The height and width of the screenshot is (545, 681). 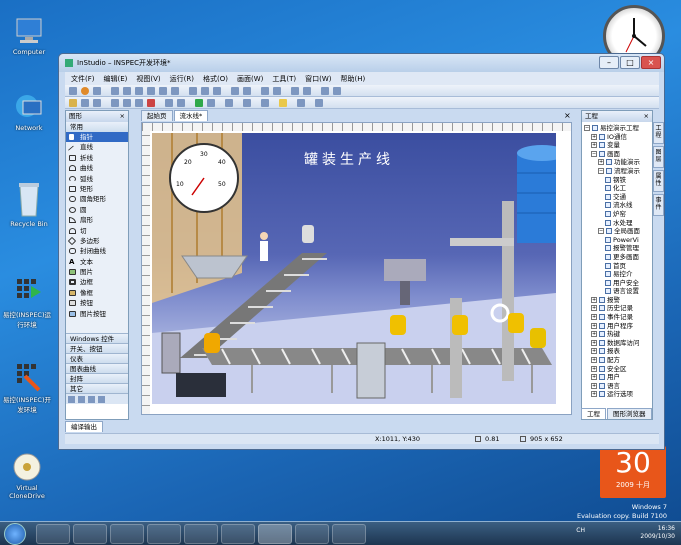 I want to click on redo-icon, so click(x=97, y=91).